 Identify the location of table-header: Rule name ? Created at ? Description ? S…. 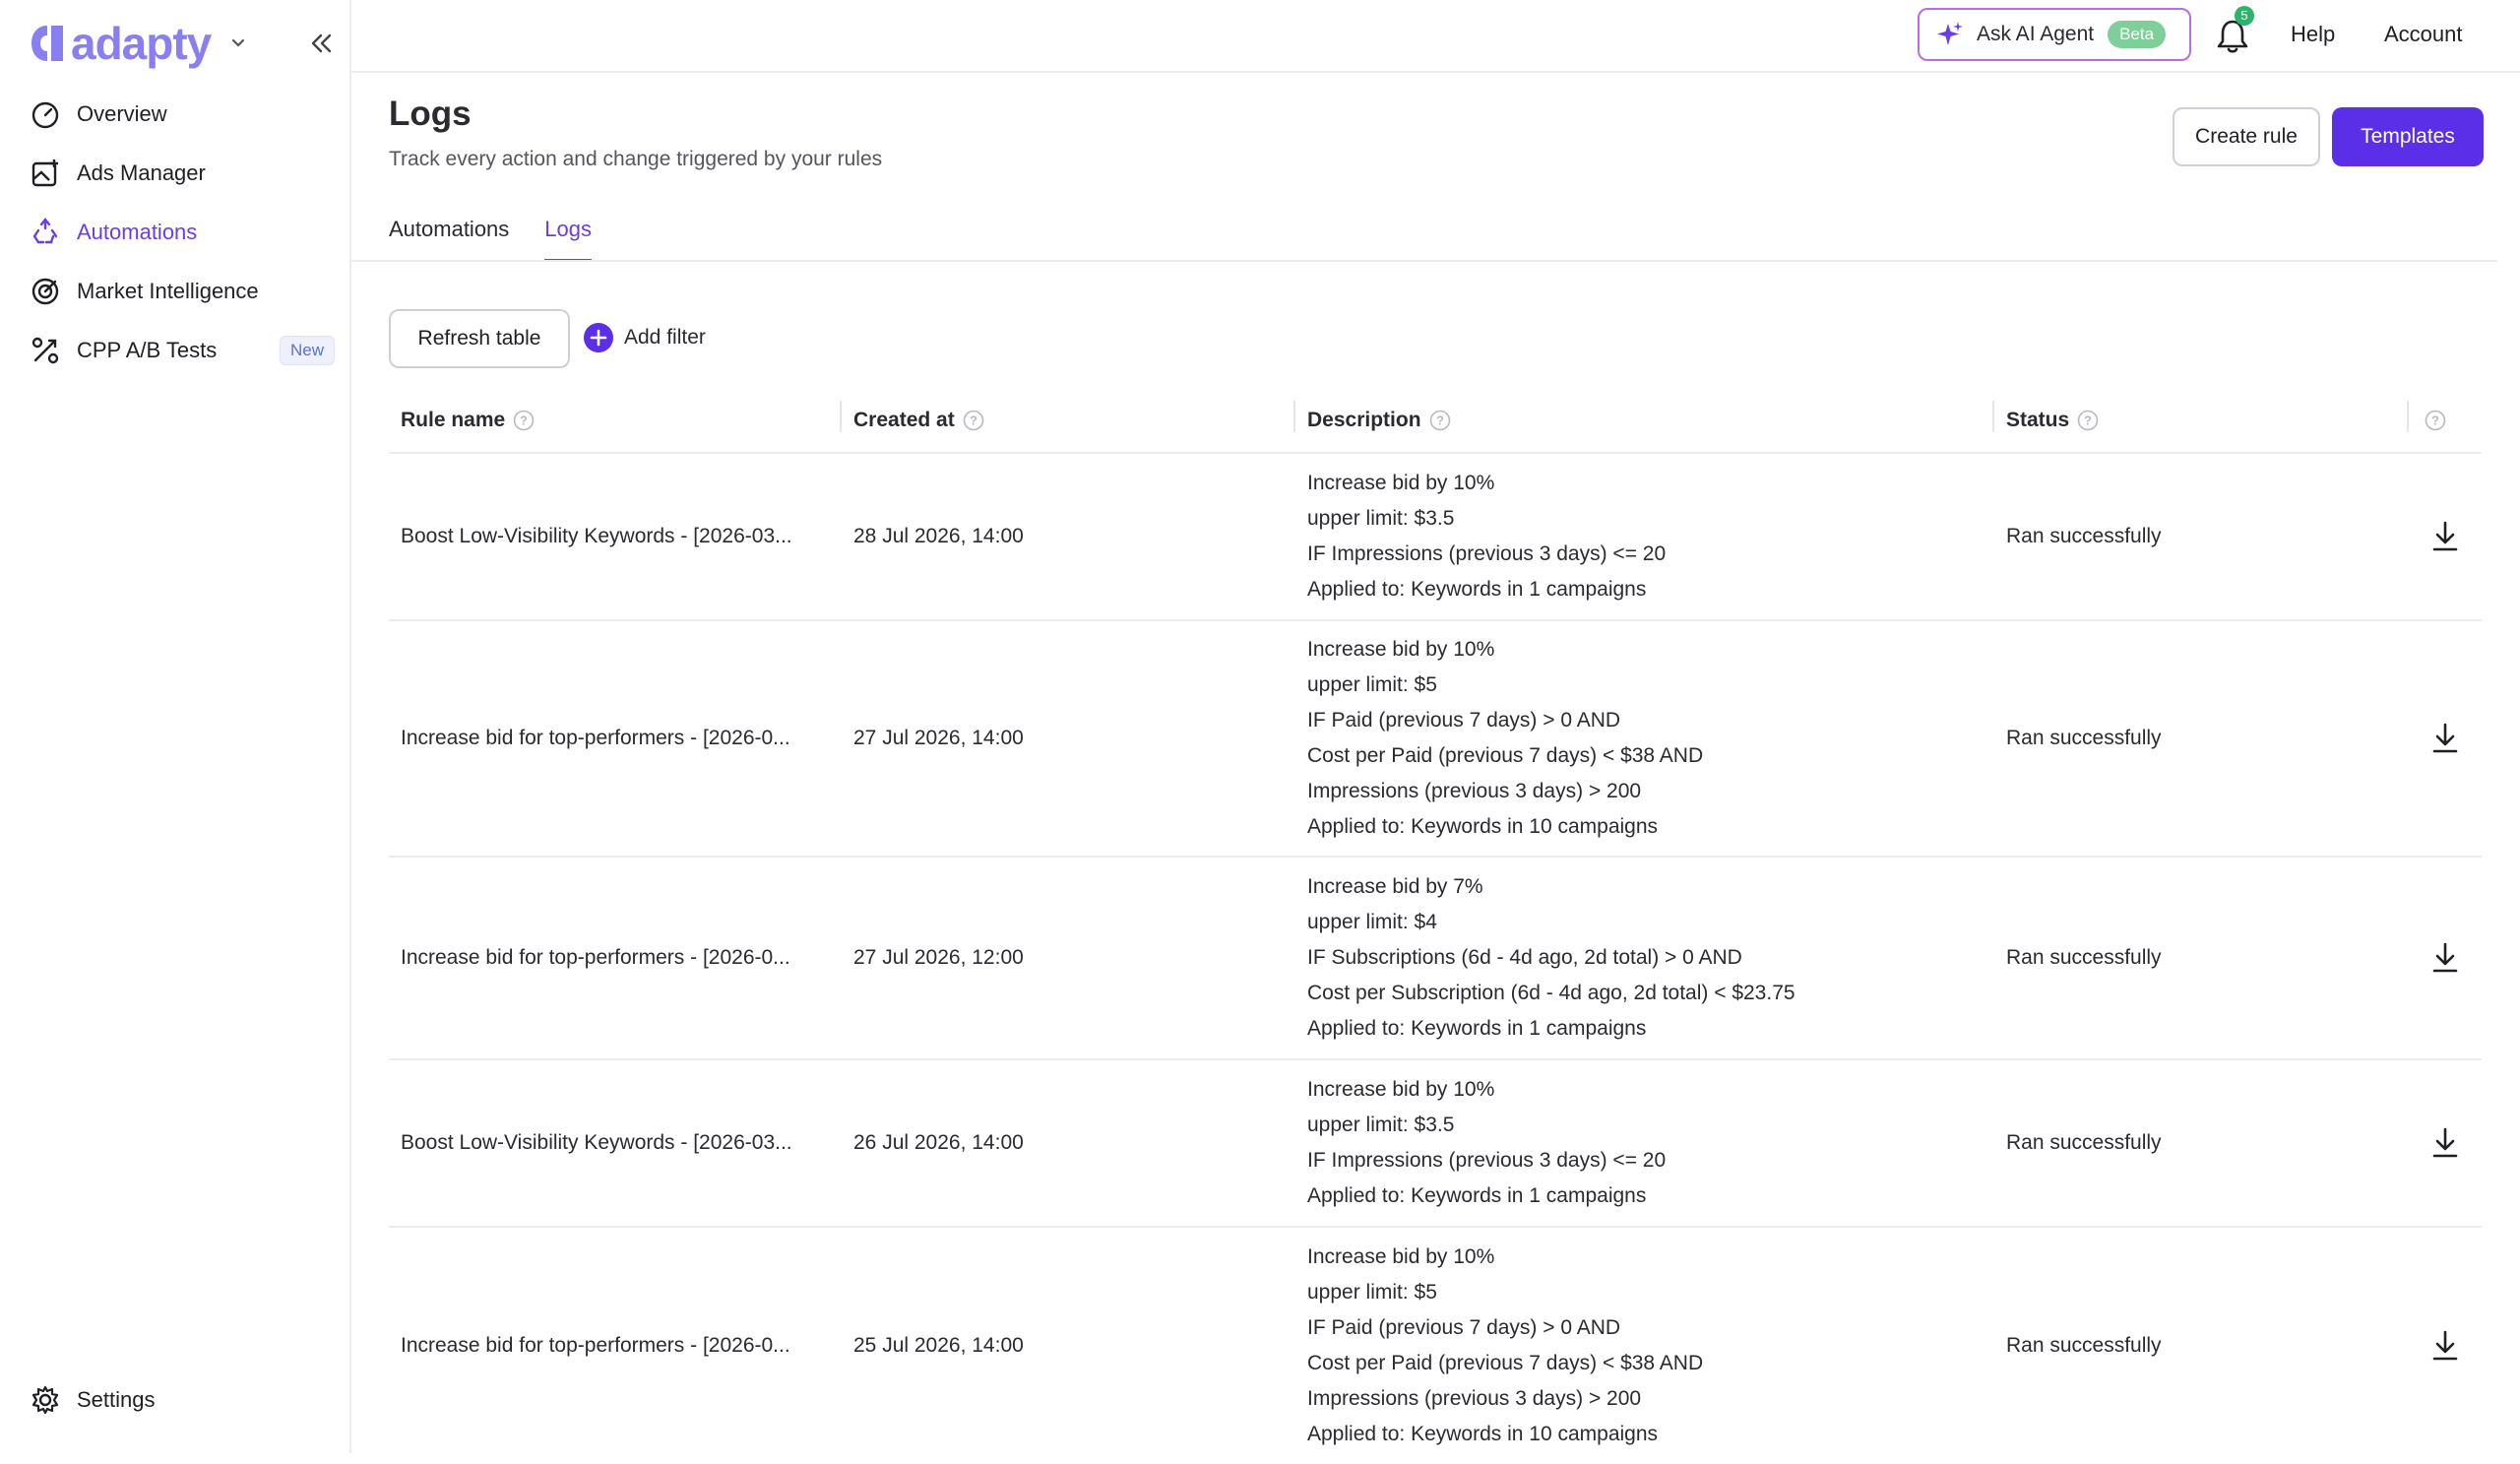
(1435, 422).